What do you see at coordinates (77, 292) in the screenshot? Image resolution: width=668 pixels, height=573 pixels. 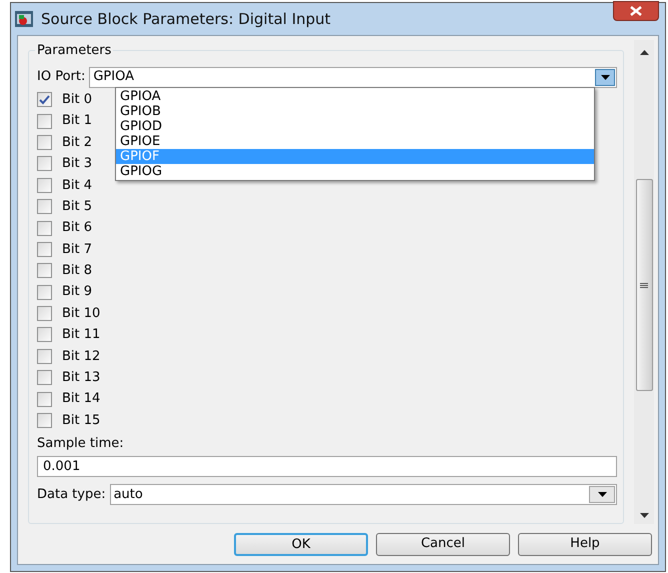 I see `checkbox-label: Bit 9` at bounding box center [77, 292].